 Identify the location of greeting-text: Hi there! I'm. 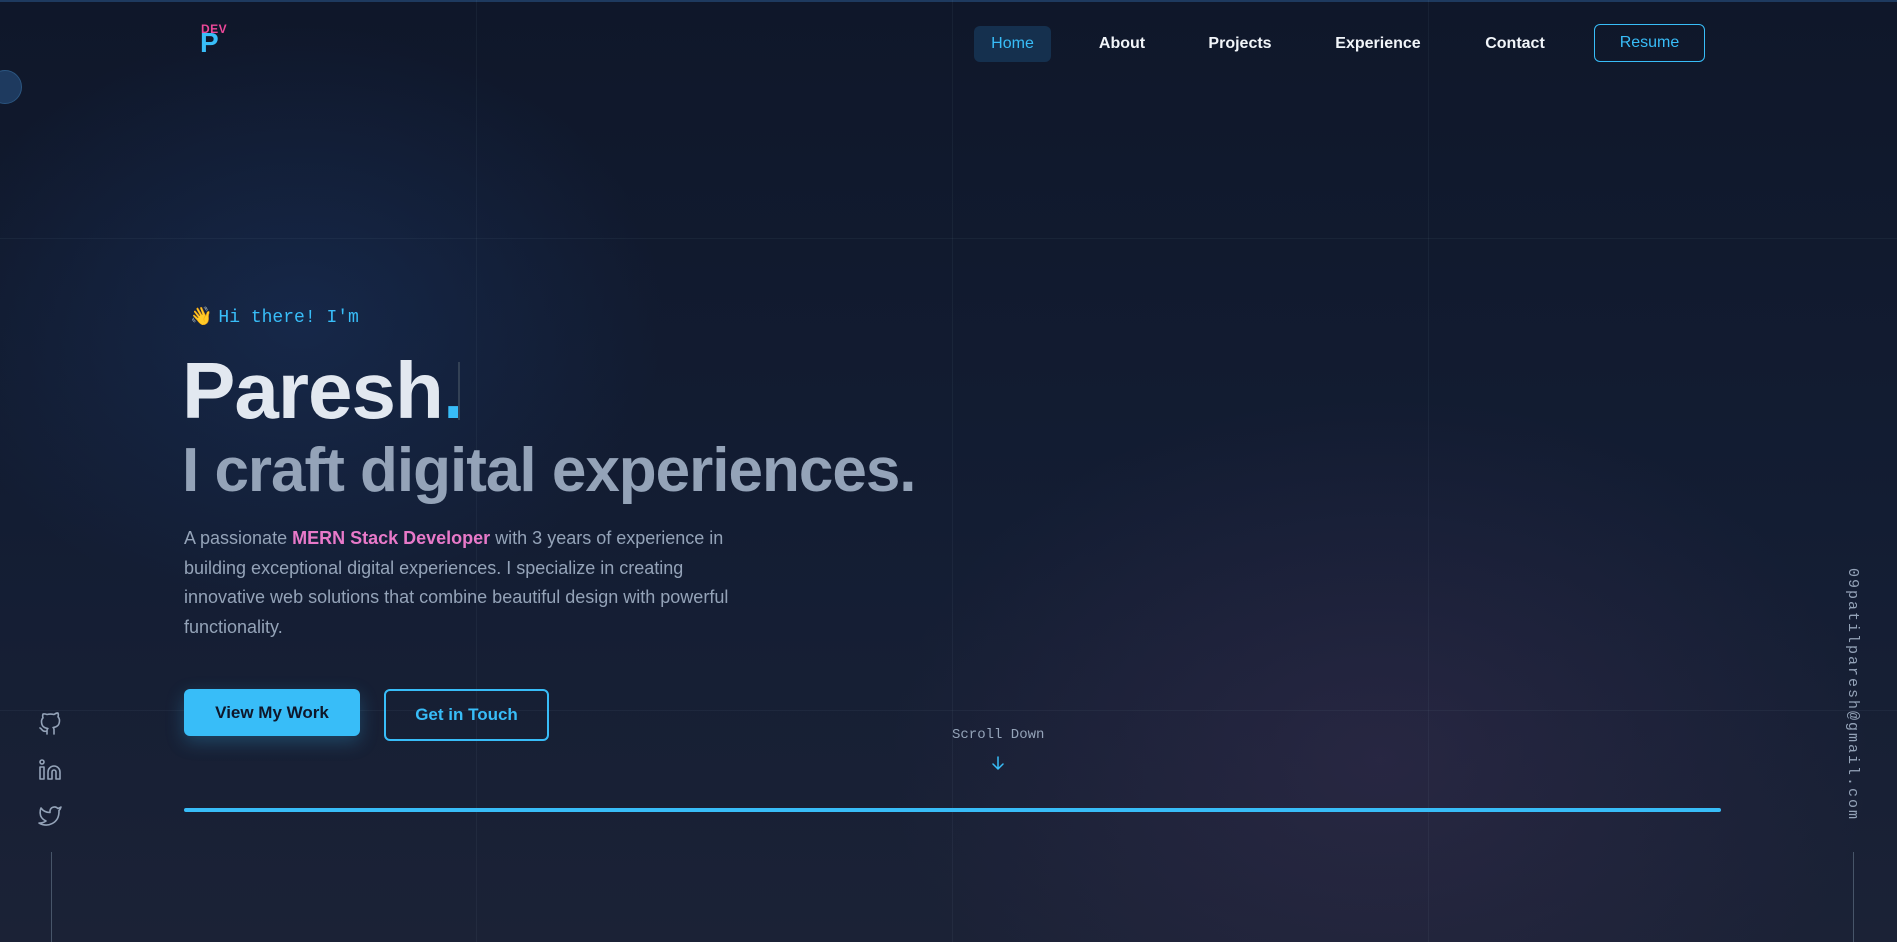
(288, 318).